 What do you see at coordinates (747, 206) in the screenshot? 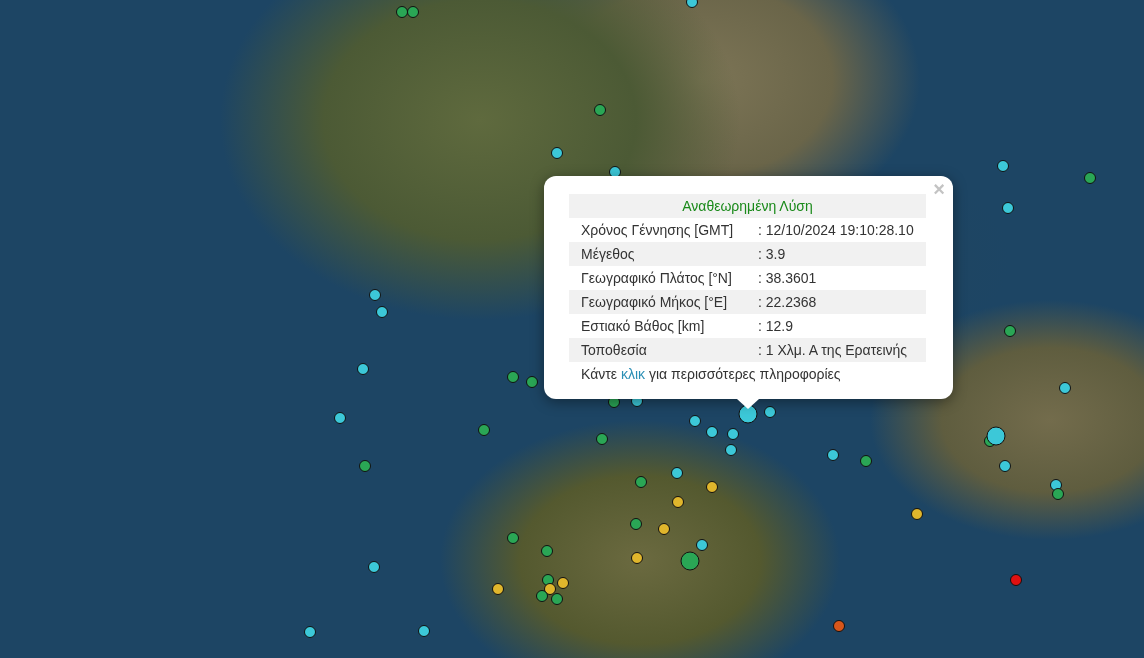
I see `popup-title: Αναθεωρημένη Λύση` at bounding box center [747, 206].